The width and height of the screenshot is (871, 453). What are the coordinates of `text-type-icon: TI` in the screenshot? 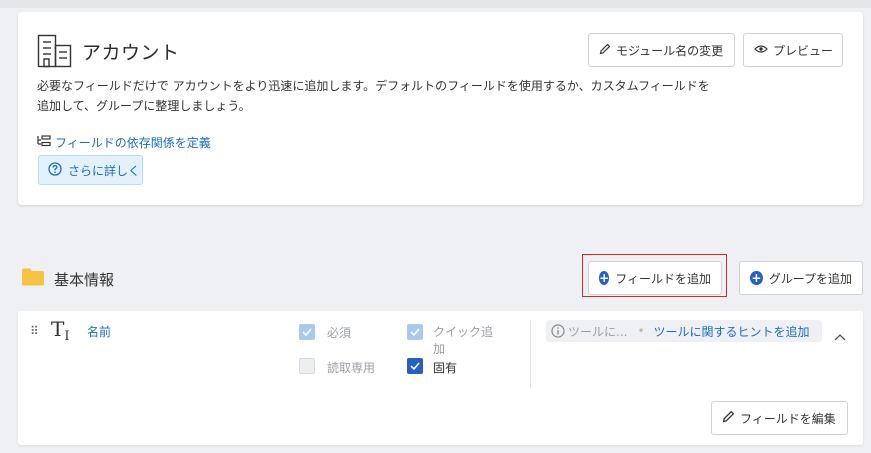 It's located at (60, 330).